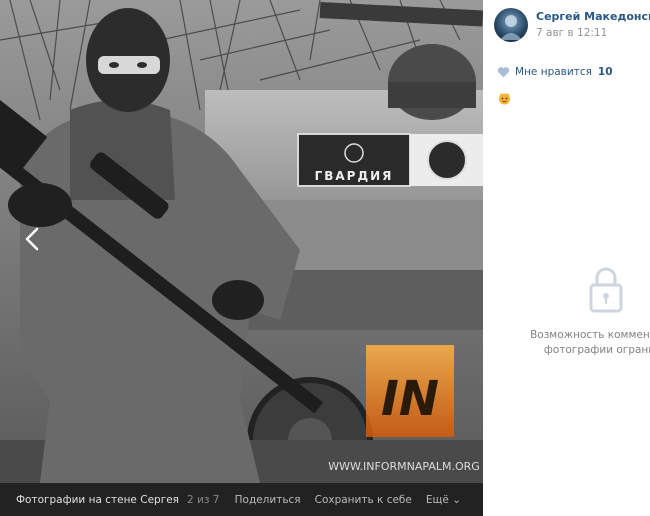 The height and width of the screenshot is (516, 650). What do you see at coordinates (606, 290) in the screenshot?
I see `lock-icon` at bounding box center [606, 290].